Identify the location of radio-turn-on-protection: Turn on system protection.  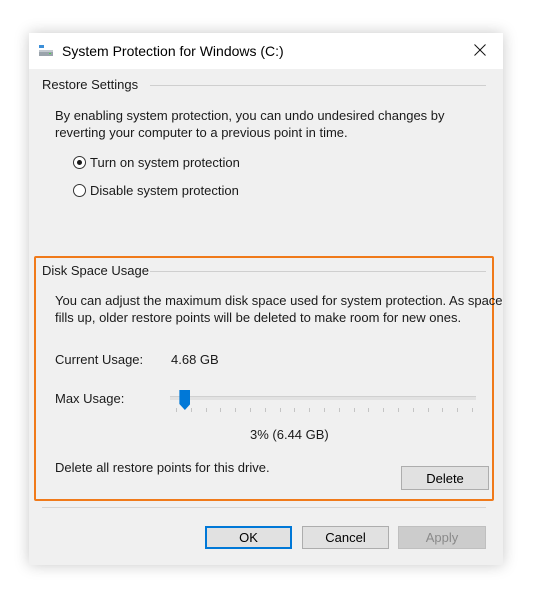
(156, 162).